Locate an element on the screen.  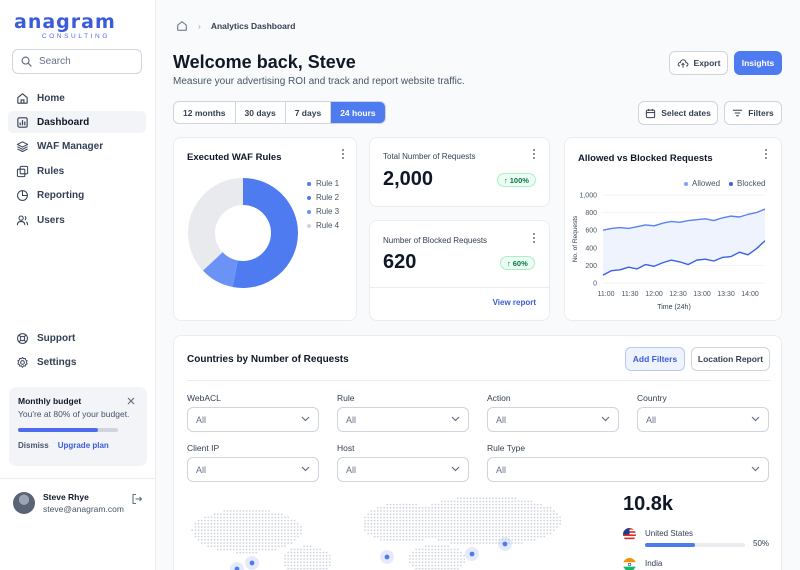
host-select: All is located at coordinates (403, 469).